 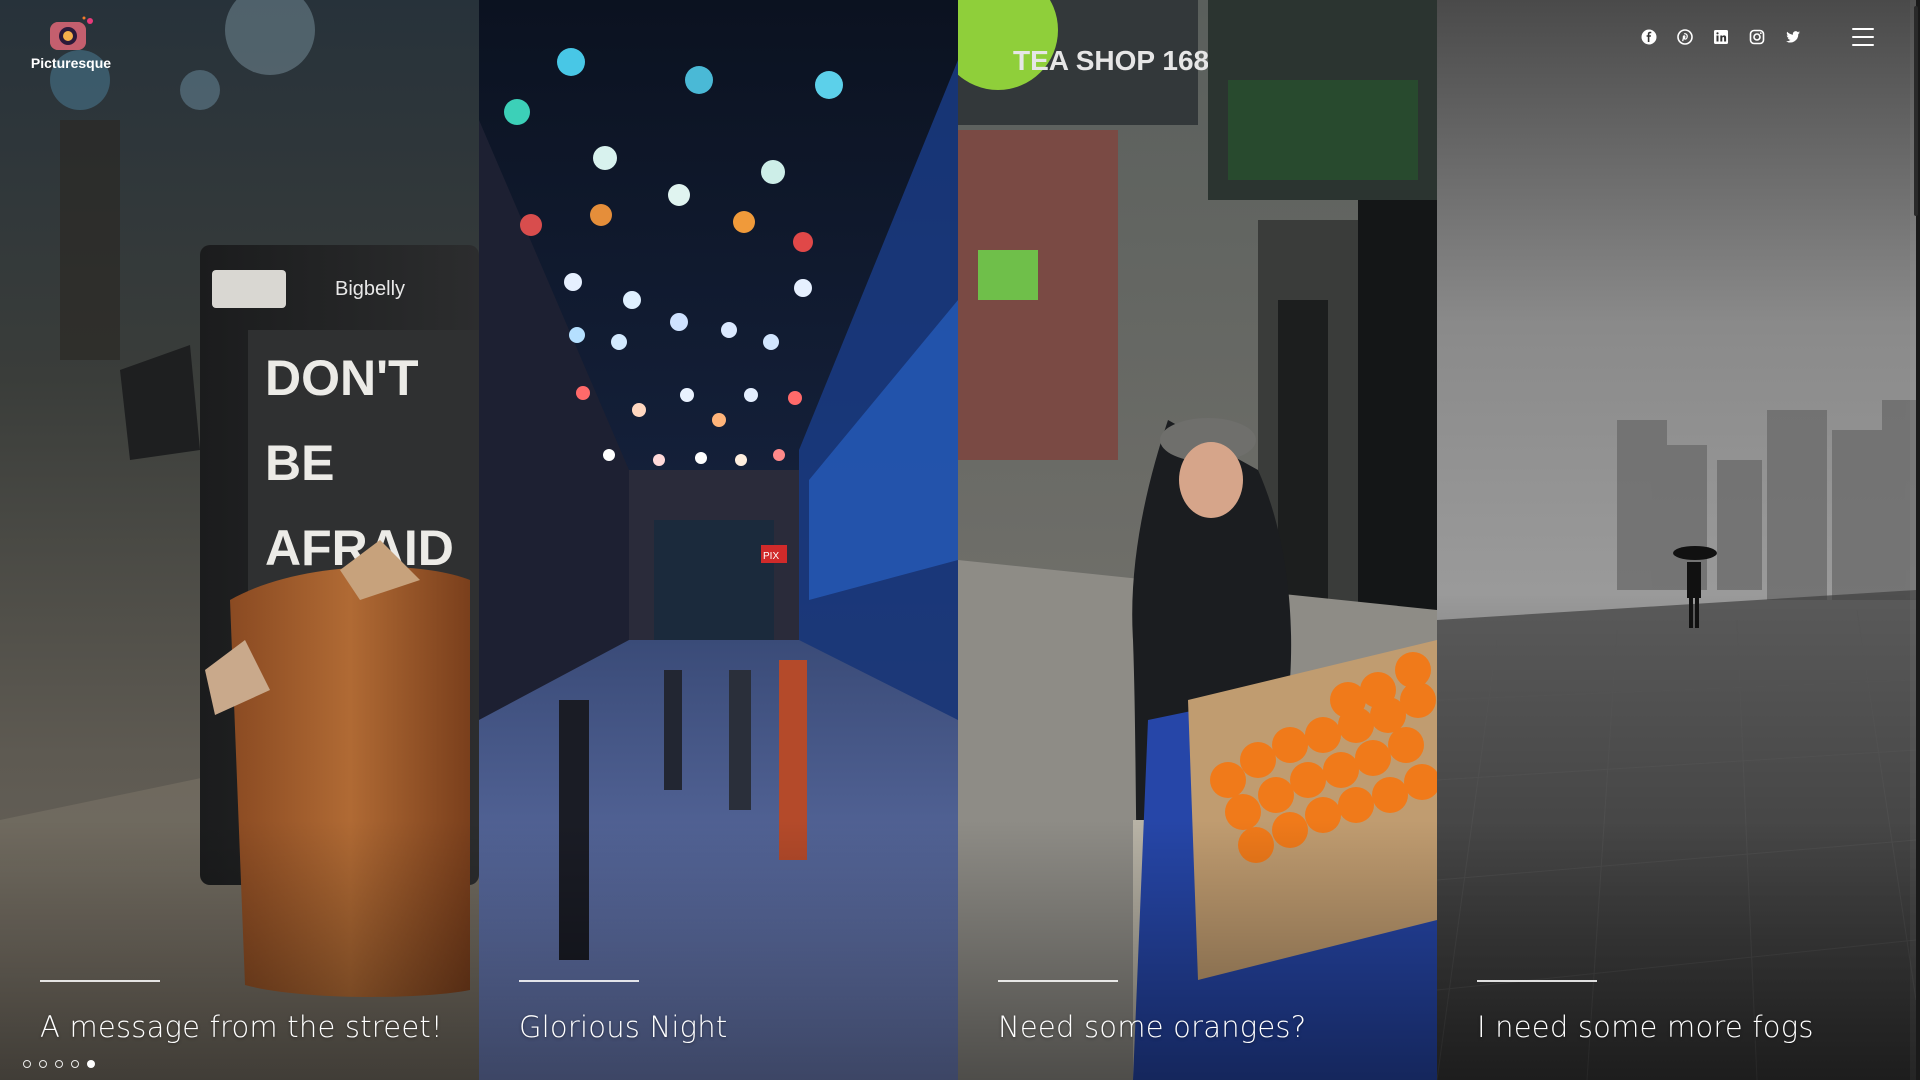 I want to click on slider-pagination, so click(x=59, y=1064).